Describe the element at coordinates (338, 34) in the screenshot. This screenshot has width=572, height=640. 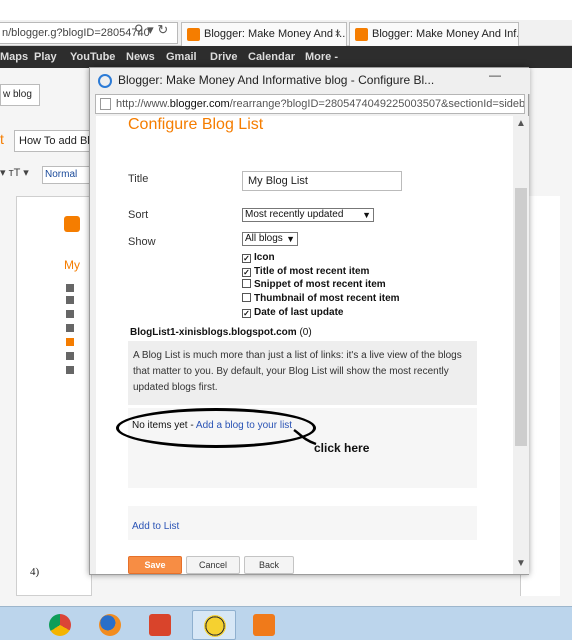
I see `close-tab-icon: ×` at that location.